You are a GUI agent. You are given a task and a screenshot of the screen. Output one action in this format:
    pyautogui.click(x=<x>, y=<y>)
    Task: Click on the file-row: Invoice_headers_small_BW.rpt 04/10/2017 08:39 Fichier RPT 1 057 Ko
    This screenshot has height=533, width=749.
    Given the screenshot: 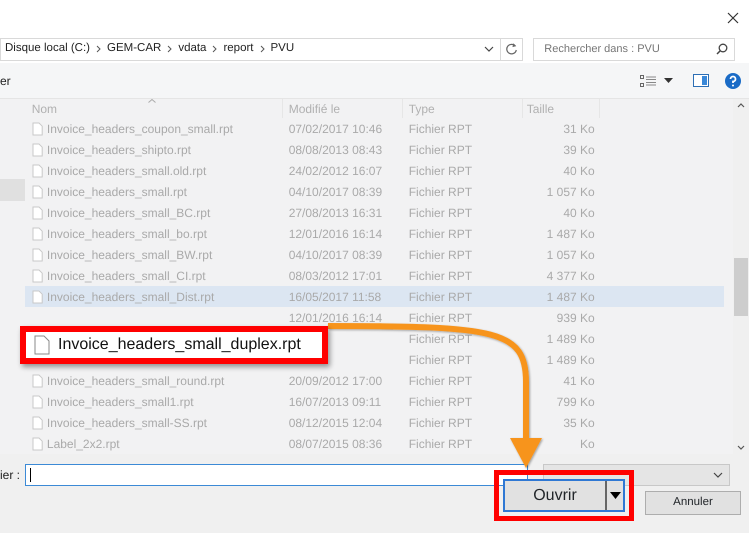 What is the action you would take?
    pyautogui.click(x=374, y=254)
    